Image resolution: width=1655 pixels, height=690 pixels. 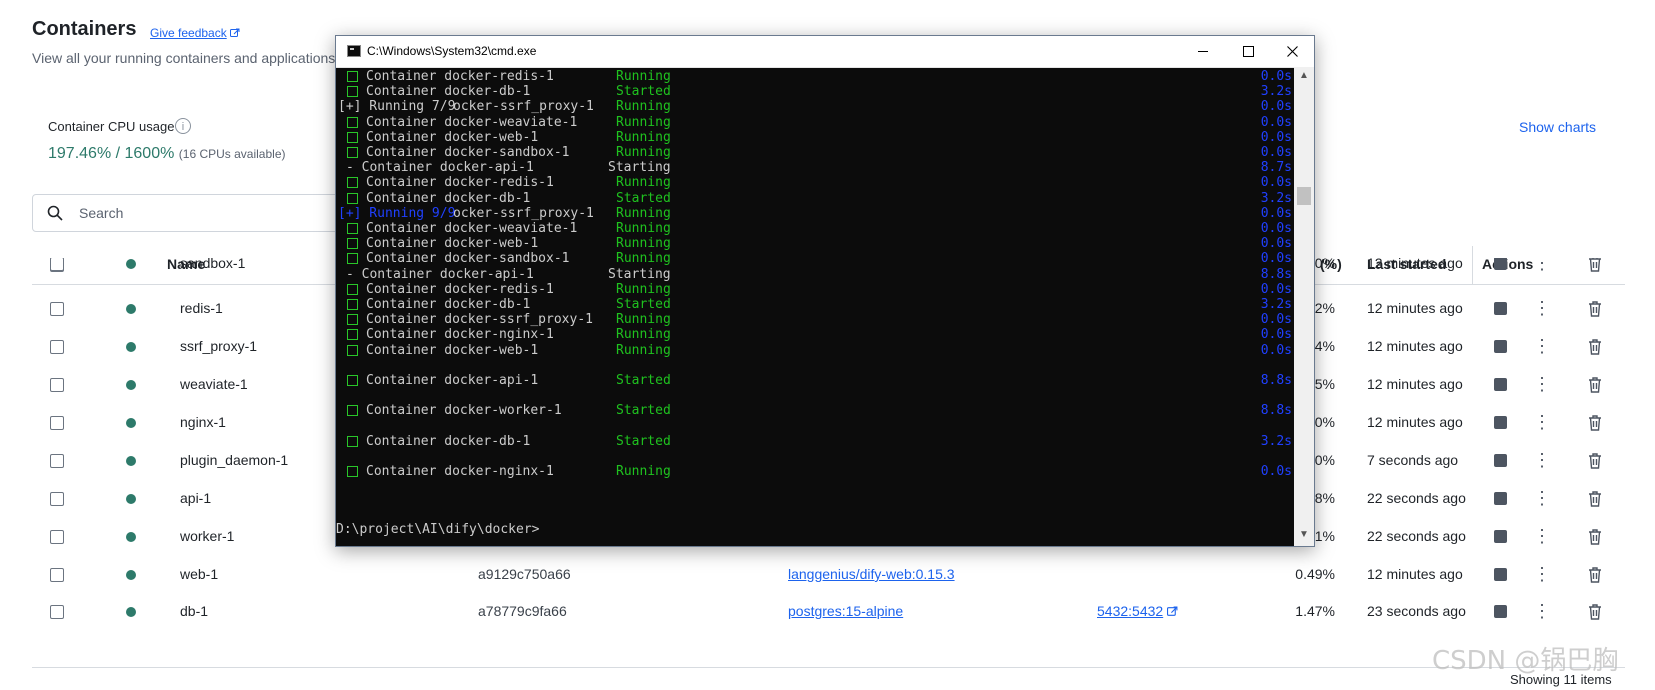 I want to click on container-name: db-1, so click(x=194, y=611).